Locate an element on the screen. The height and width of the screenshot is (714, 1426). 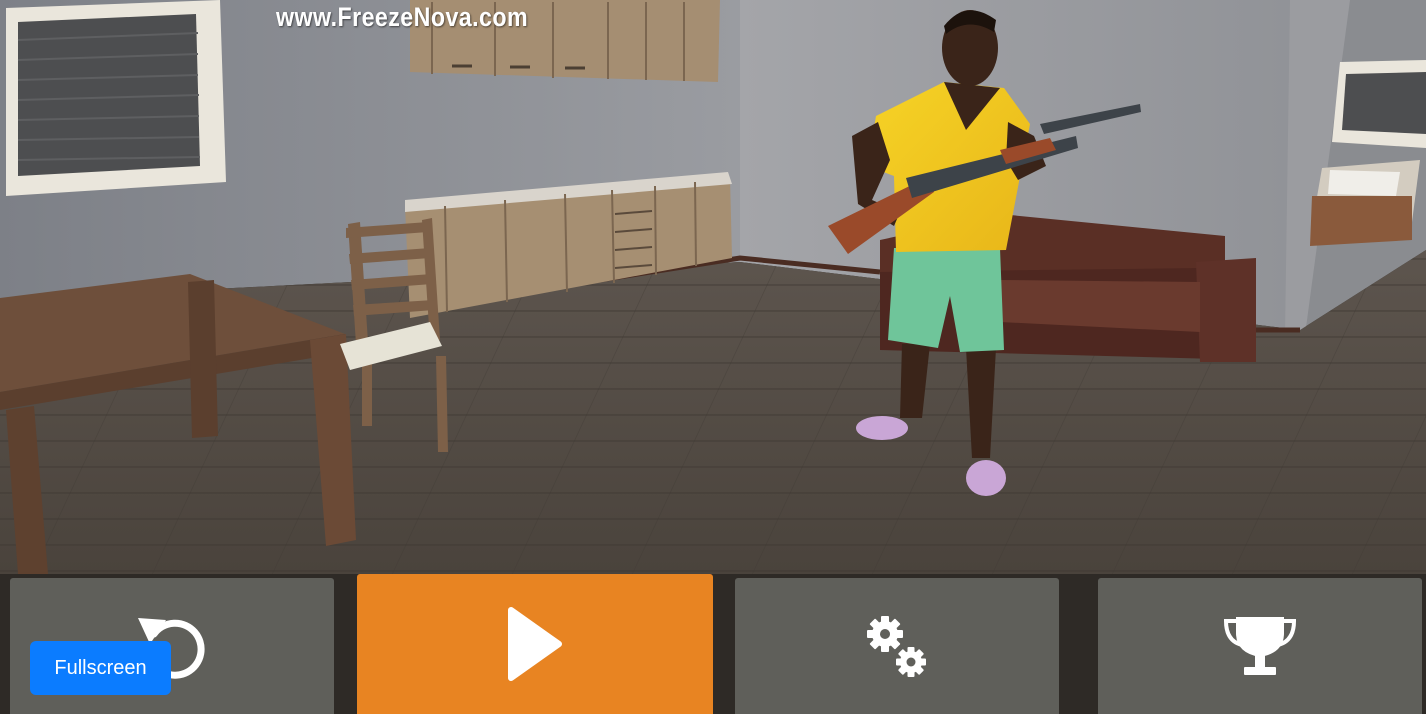
trophy-button is located at coordinates (1260, 646).